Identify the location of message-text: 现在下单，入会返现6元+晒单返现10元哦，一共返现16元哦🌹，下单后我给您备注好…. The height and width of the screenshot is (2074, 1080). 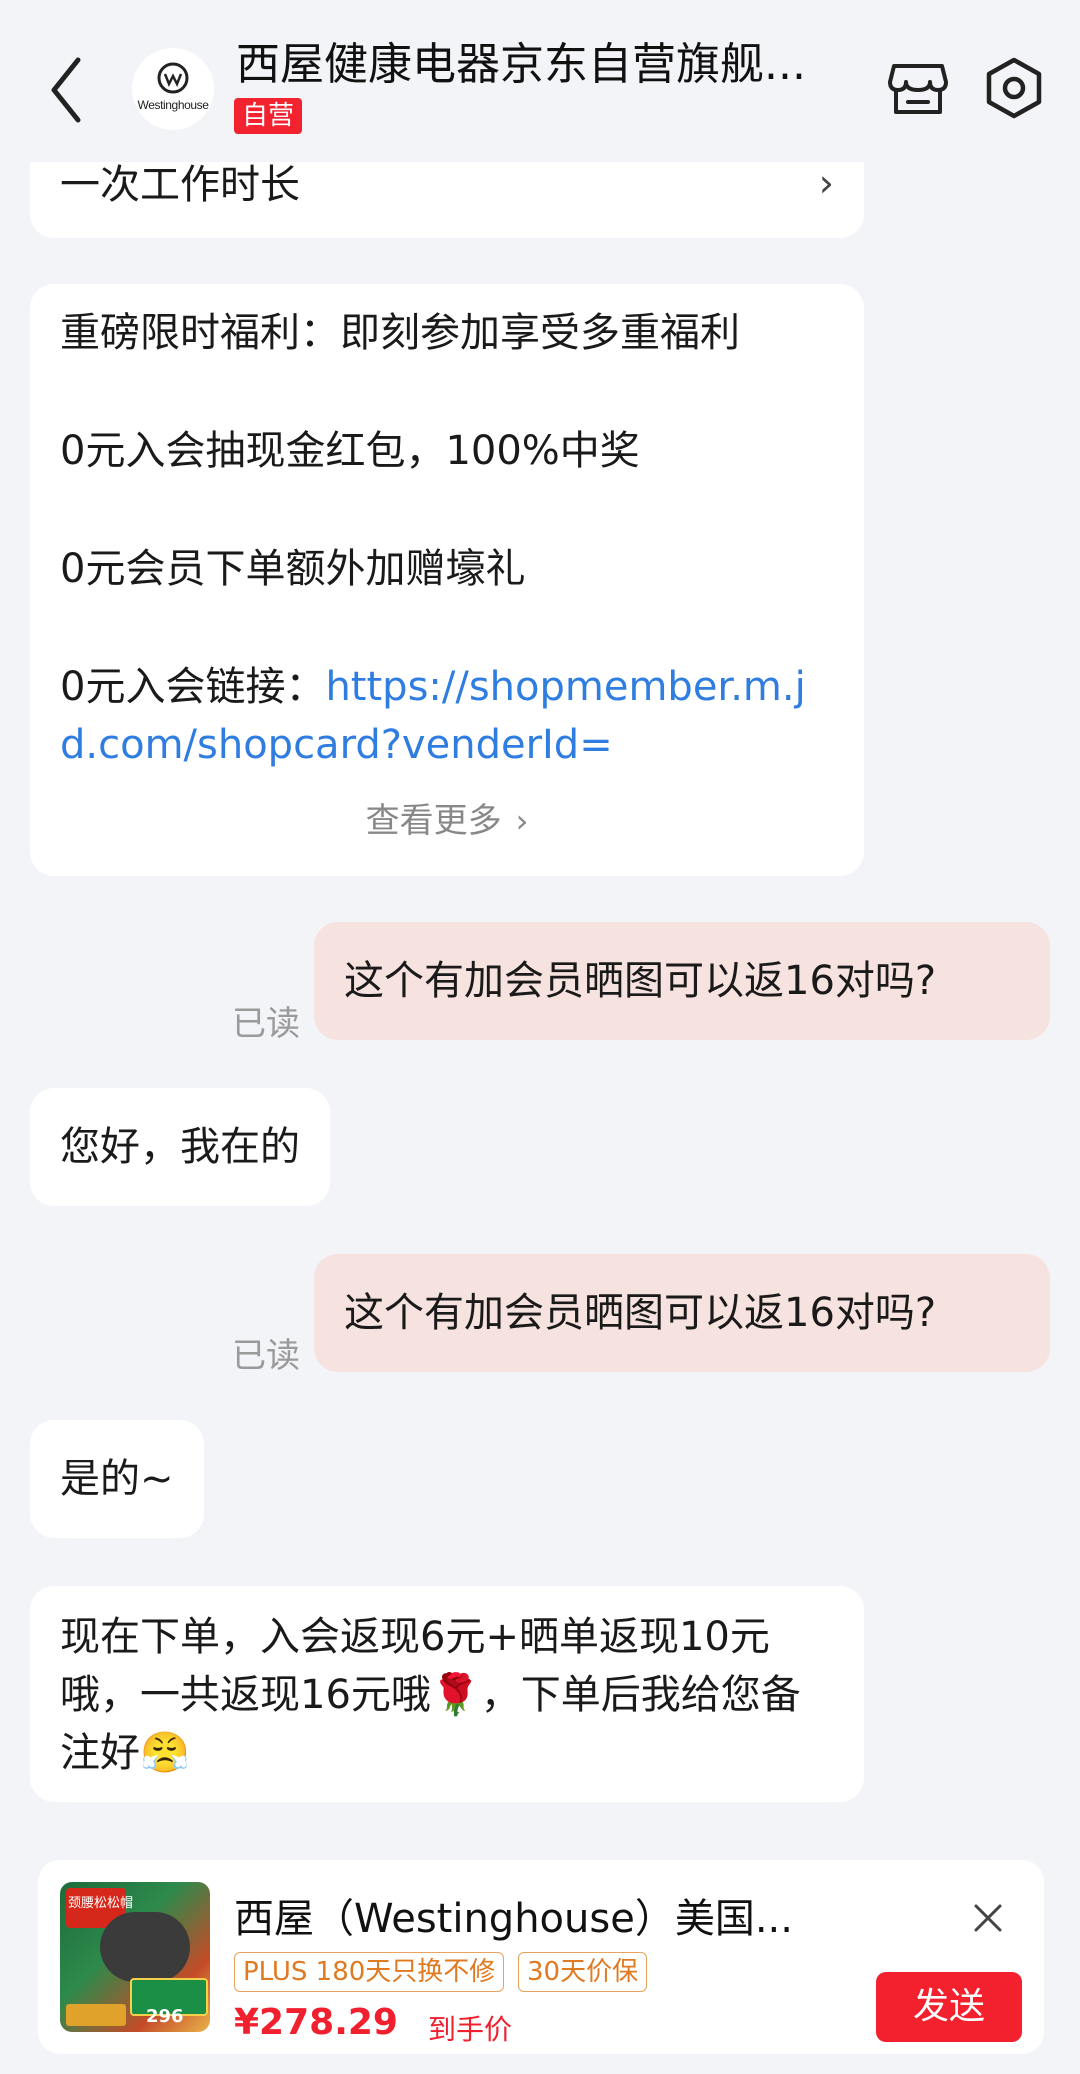
(430, 1695).